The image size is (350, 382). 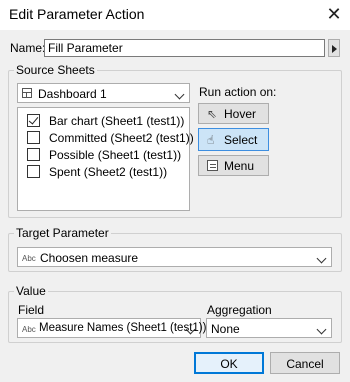 What do you see at coordinates (239, 166) in the screenshot?
I see `menu-button-label: Menu` at bounding box center [239, 166].